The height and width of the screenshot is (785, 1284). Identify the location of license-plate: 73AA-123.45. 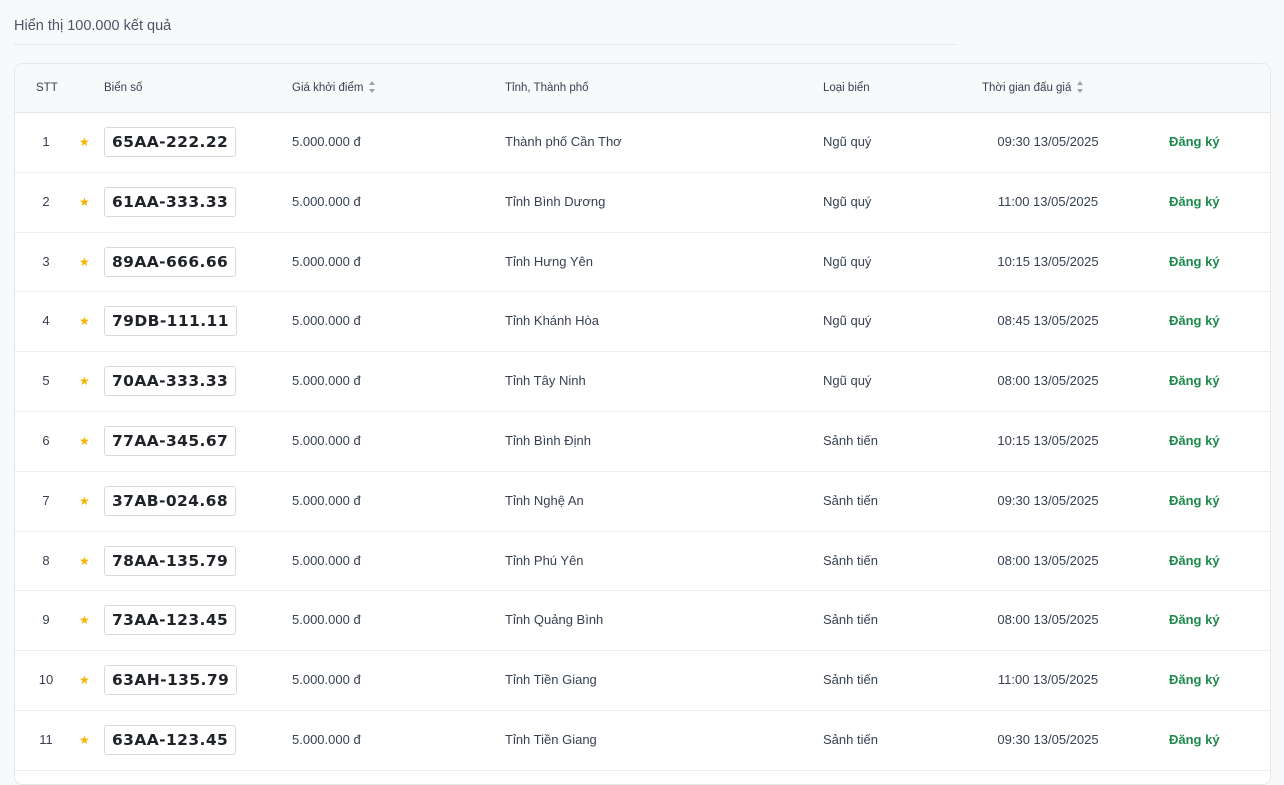
(170, 620).